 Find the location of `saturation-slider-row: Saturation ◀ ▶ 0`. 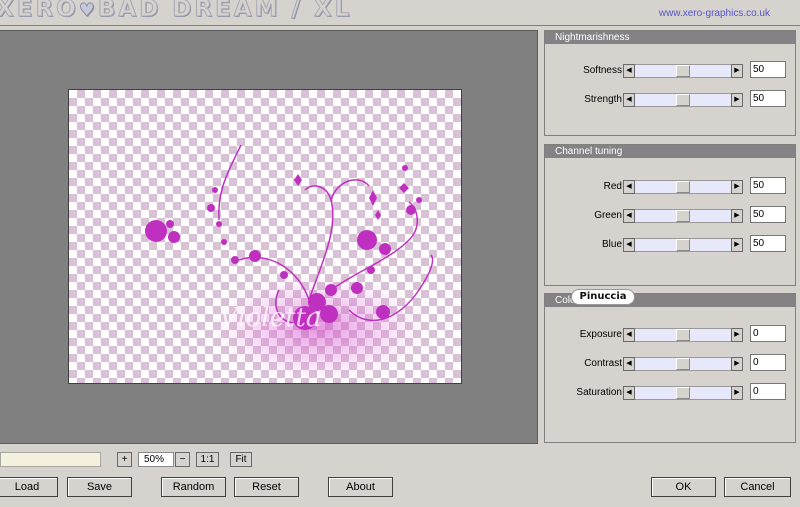

saturation-slider-row: Saturation ◀ ▶ 0 is located at coordinates (670, 391).